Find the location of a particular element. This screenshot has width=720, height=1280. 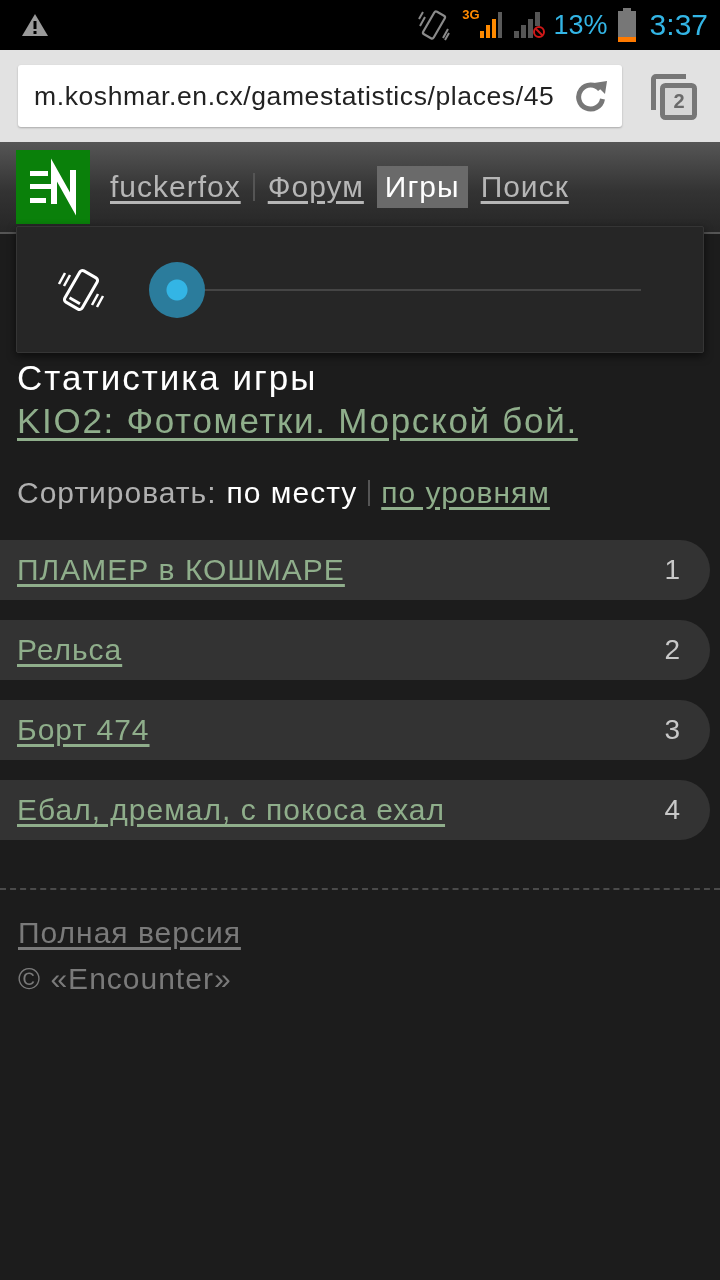

logo is located at coordinates (53, 187).